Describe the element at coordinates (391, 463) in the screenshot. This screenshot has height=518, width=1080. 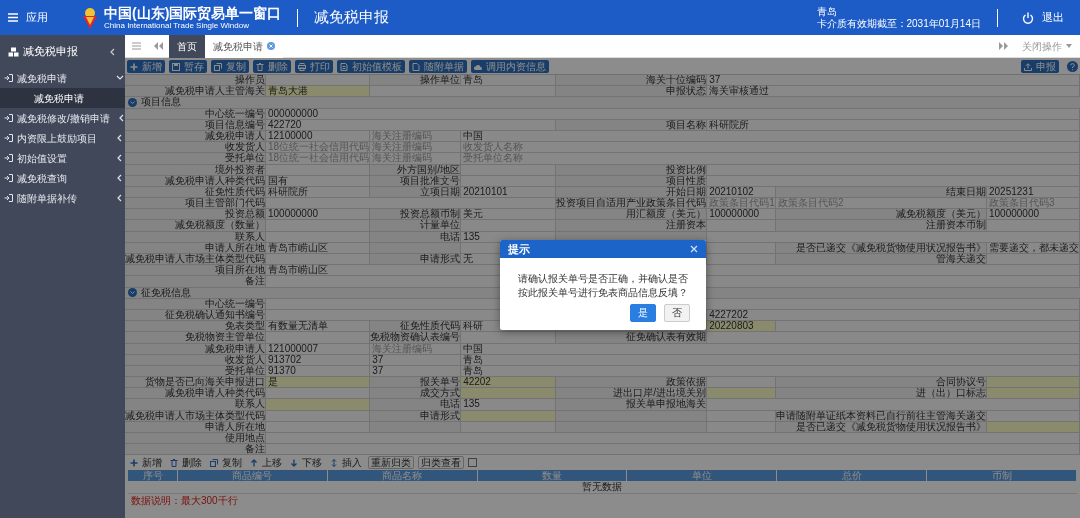
I see `toolbar-button: 重新归类` at that location.